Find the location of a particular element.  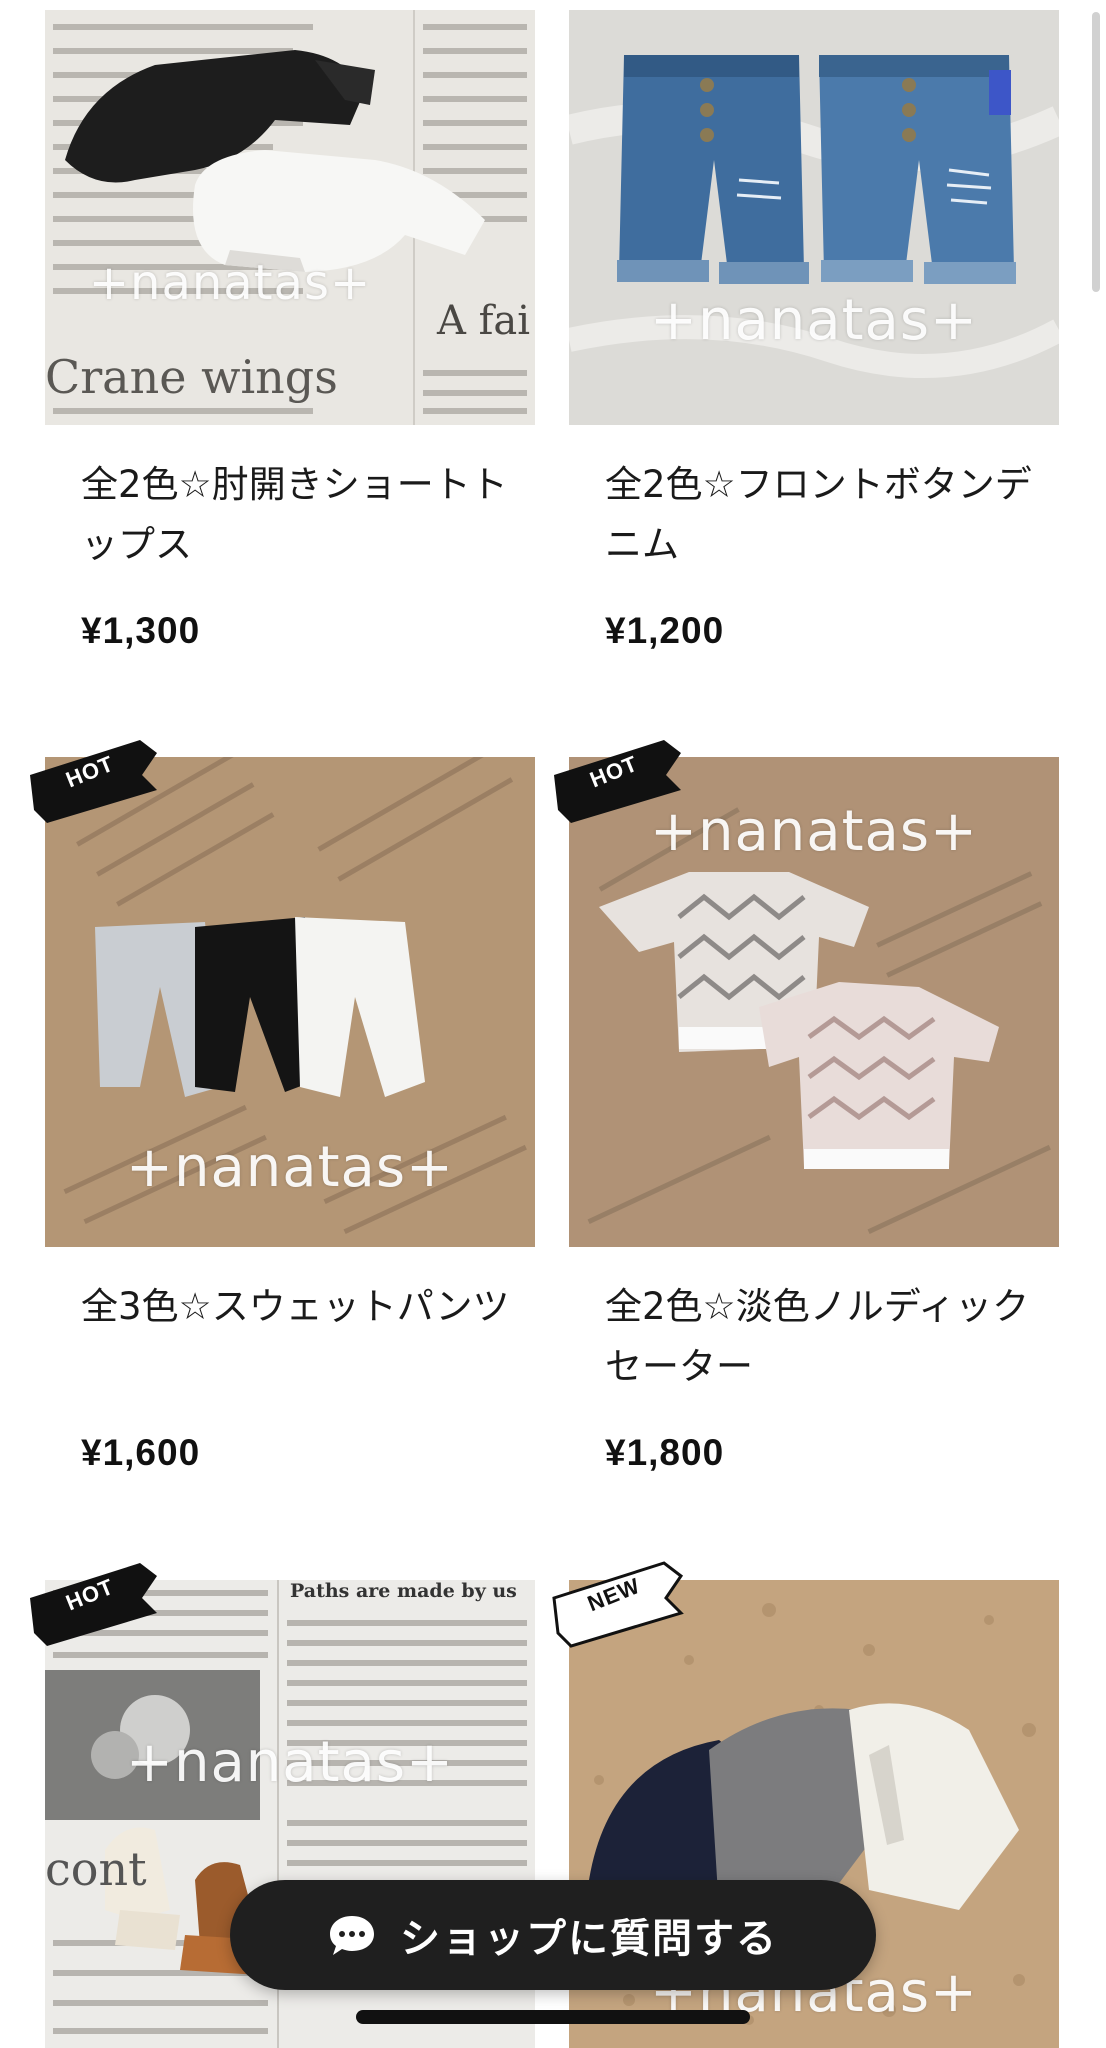

chat-bubble-icon is located at coordinates (352, 1935).